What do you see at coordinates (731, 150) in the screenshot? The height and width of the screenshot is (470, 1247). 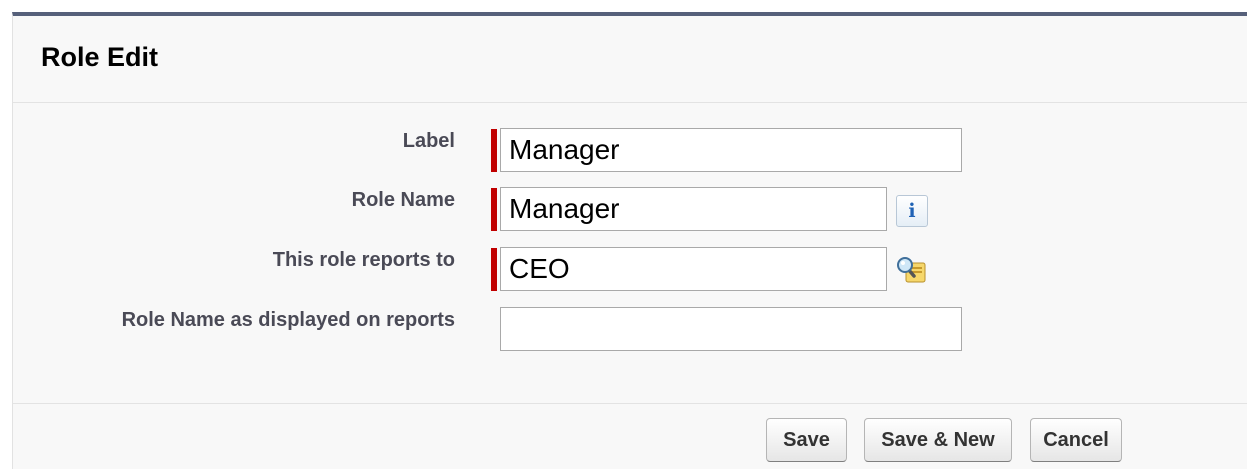 I see `label-input` at bounding box center [731, 150].